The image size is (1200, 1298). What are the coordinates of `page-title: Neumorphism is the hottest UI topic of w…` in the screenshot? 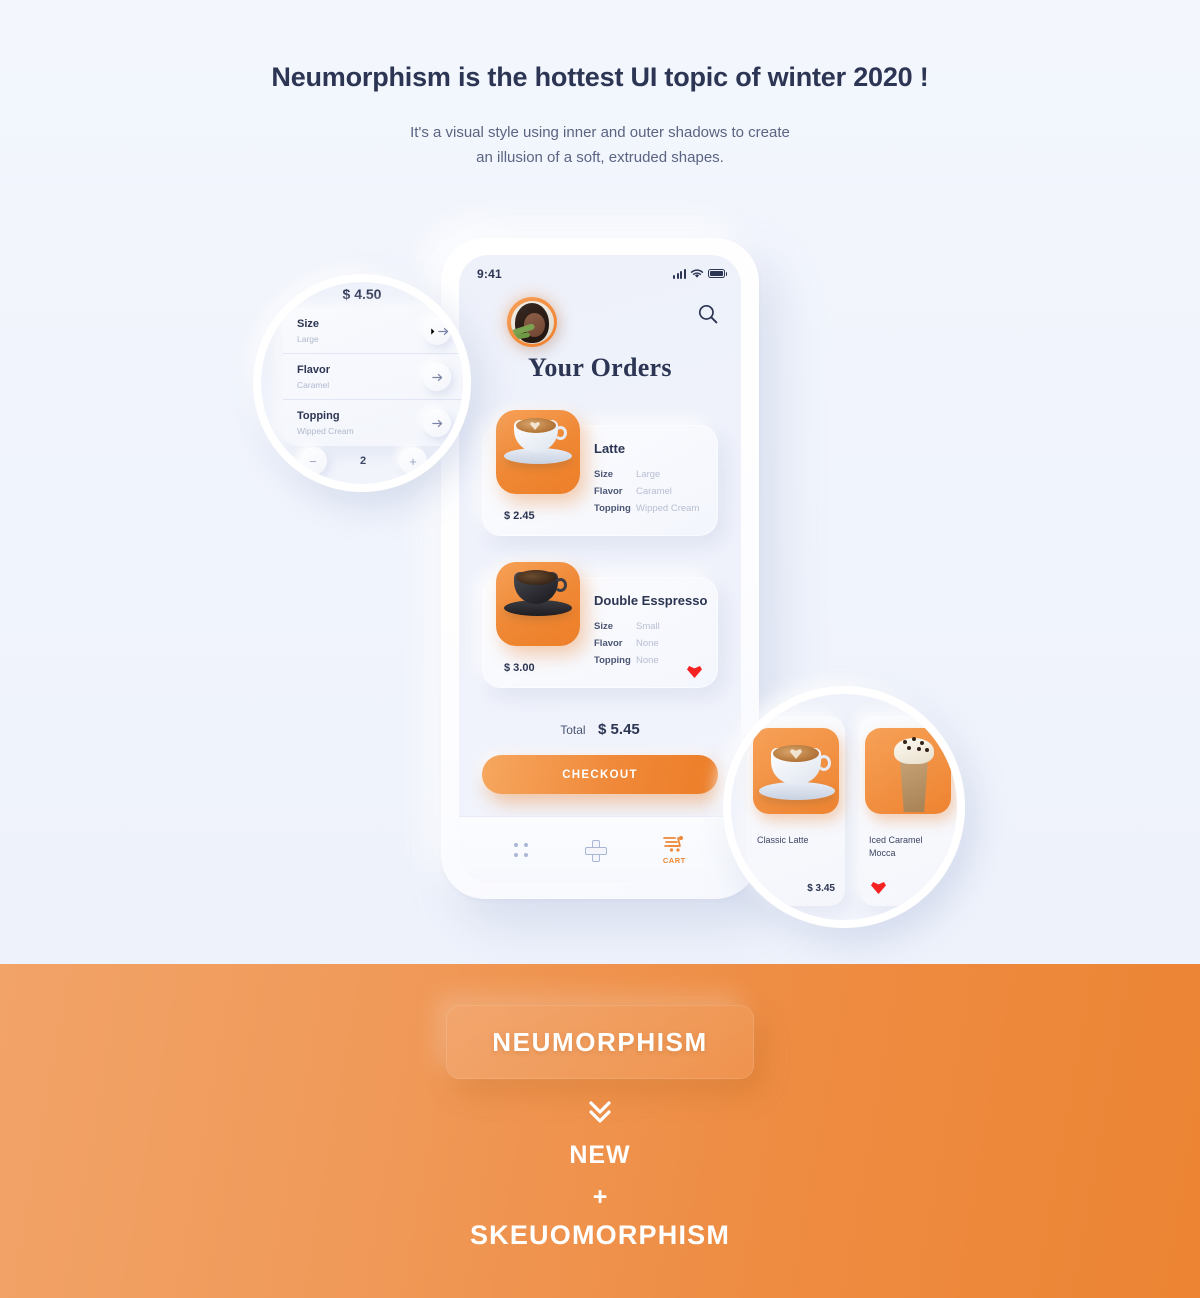 It's located at (600, 77).